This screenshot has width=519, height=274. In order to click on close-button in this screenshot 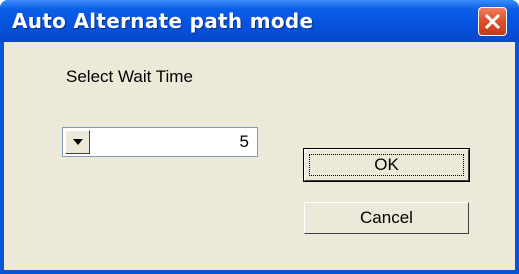, I will do `click(492, 21)`.